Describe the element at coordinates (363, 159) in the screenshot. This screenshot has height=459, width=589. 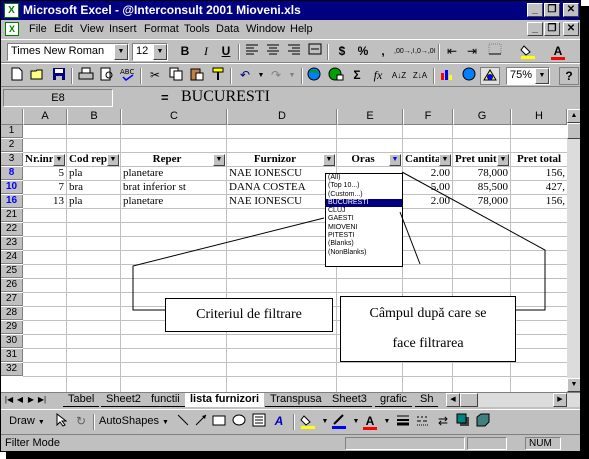
I see `header-cell: Oras` at that location.